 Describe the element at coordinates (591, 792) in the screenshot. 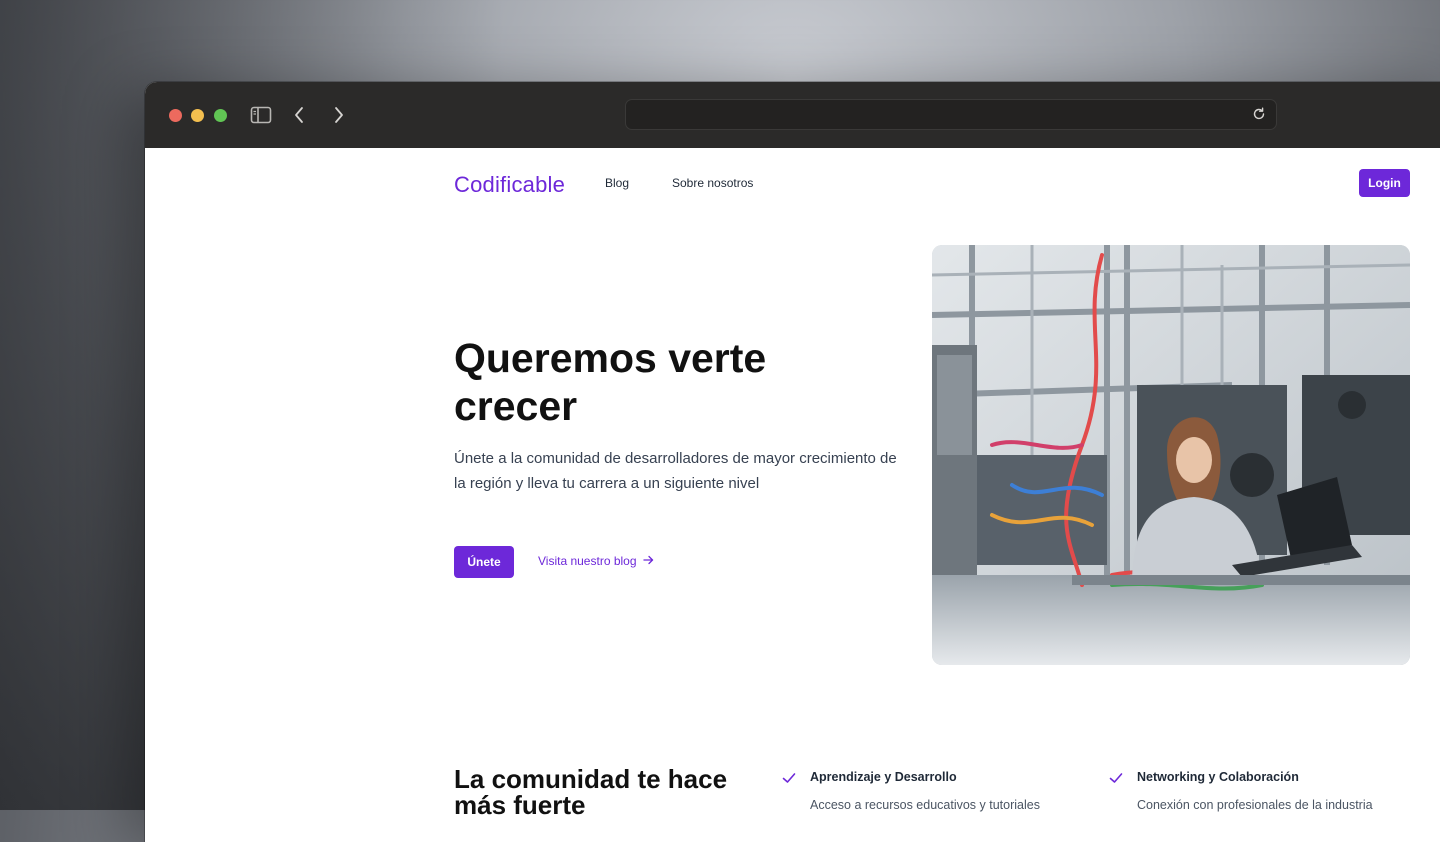

I see `community-title: La comunidad te hace más fuerte` at that location.